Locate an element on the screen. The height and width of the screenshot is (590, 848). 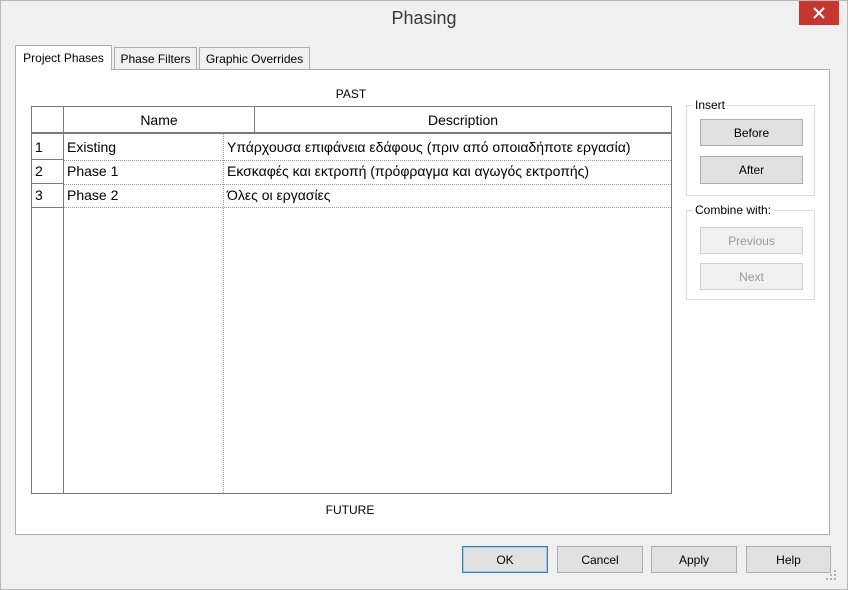
table-cell-name: Phase 2 is located at coordinates (143, 196).